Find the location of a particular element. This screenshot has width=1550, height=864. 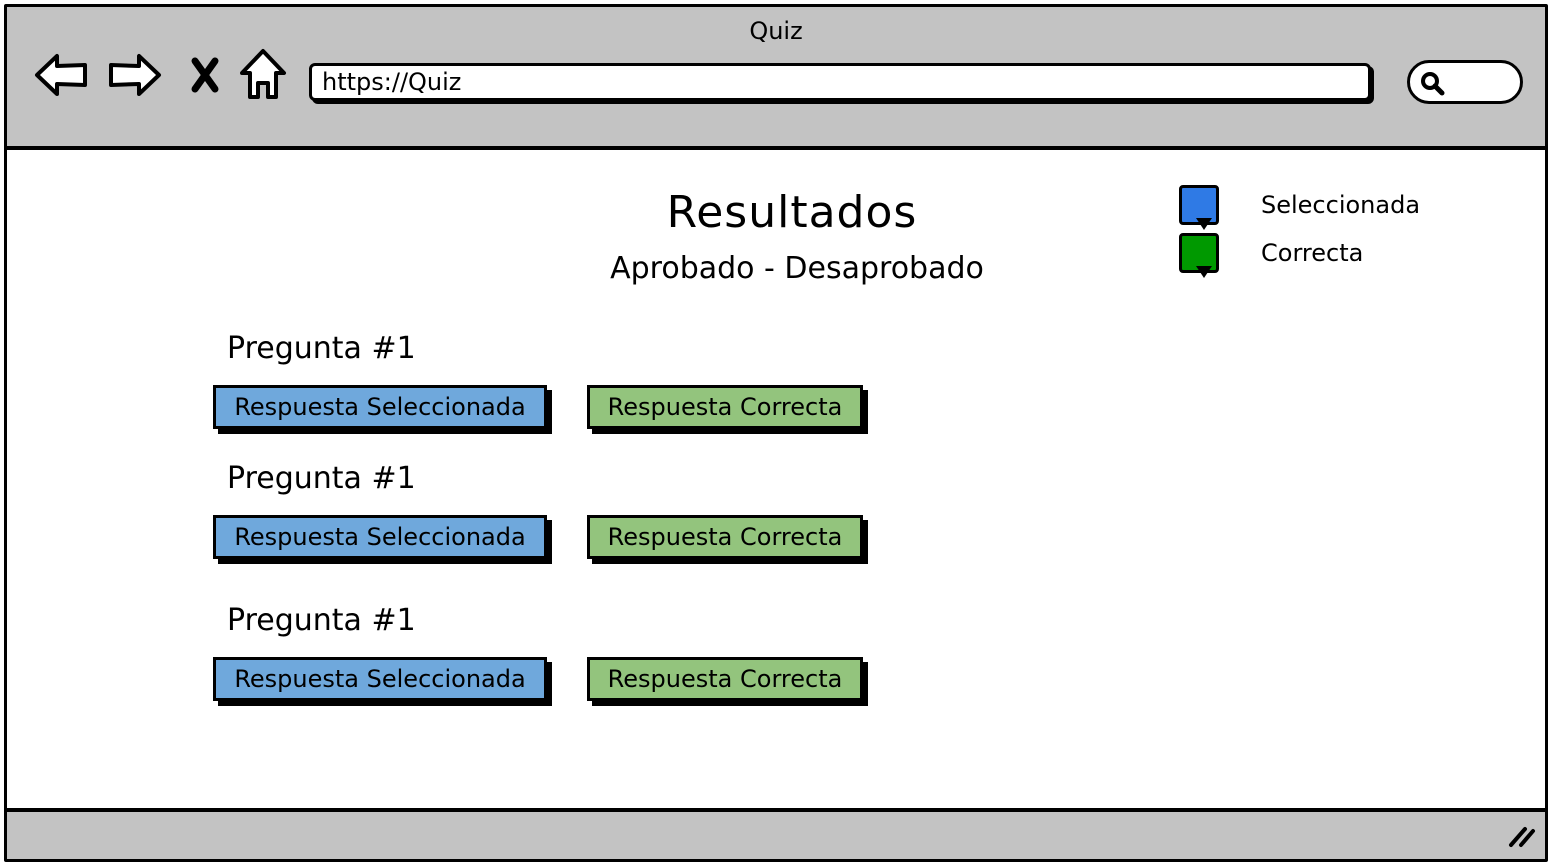

resize-grip-icon is located at coordinates (1522, 838).